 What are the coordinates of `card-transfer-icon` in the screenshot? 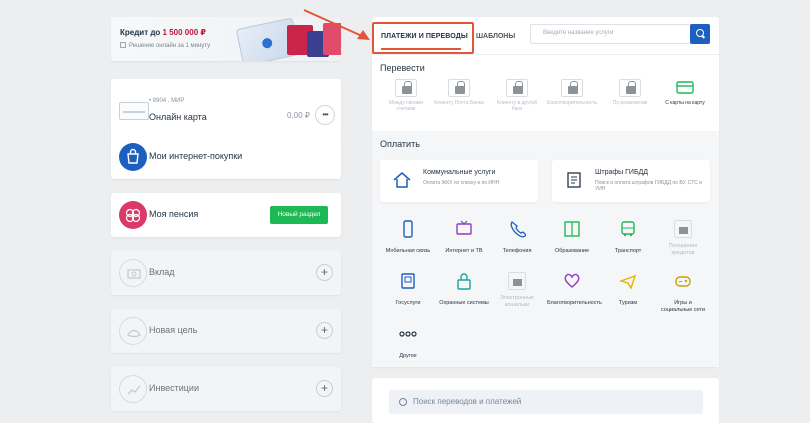 It's located at (685, 88).